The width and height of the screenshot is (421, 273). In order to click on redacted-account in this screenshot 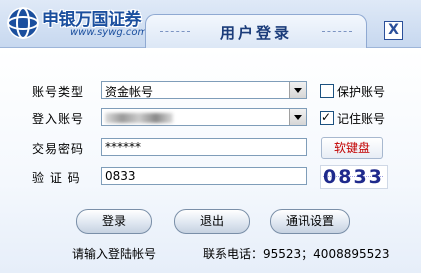, I will do `click(139, 117)`.